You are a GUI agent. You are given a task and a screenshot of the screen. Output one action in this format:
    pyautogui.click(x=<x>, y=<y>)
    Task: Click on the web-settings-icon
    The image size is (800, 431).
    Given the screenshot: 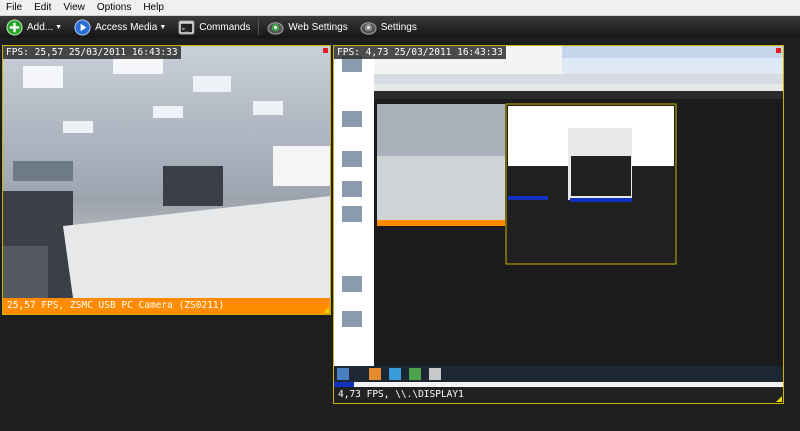 What is the action you would take?
    pyautogui.click(x=275, y=28)
    